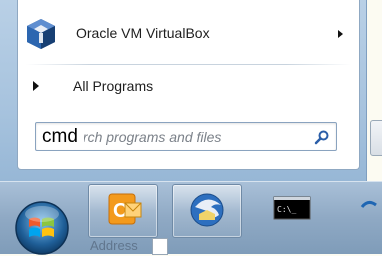  I want to click on expand-arrow-icon, so click(36, 86).